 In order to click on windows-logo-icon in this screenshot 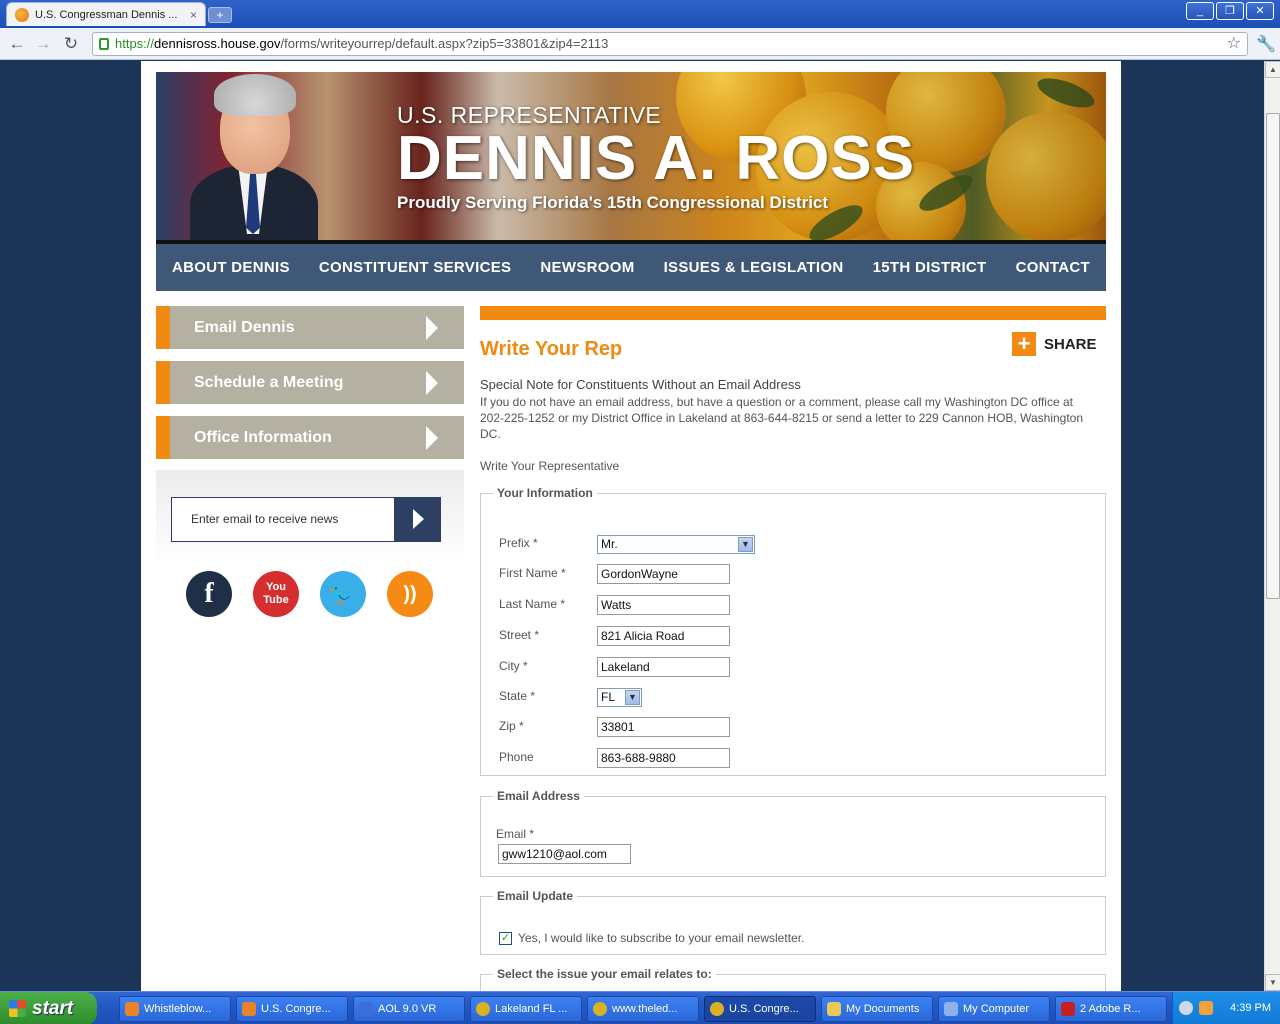, I will do `click(17, 1008)`.